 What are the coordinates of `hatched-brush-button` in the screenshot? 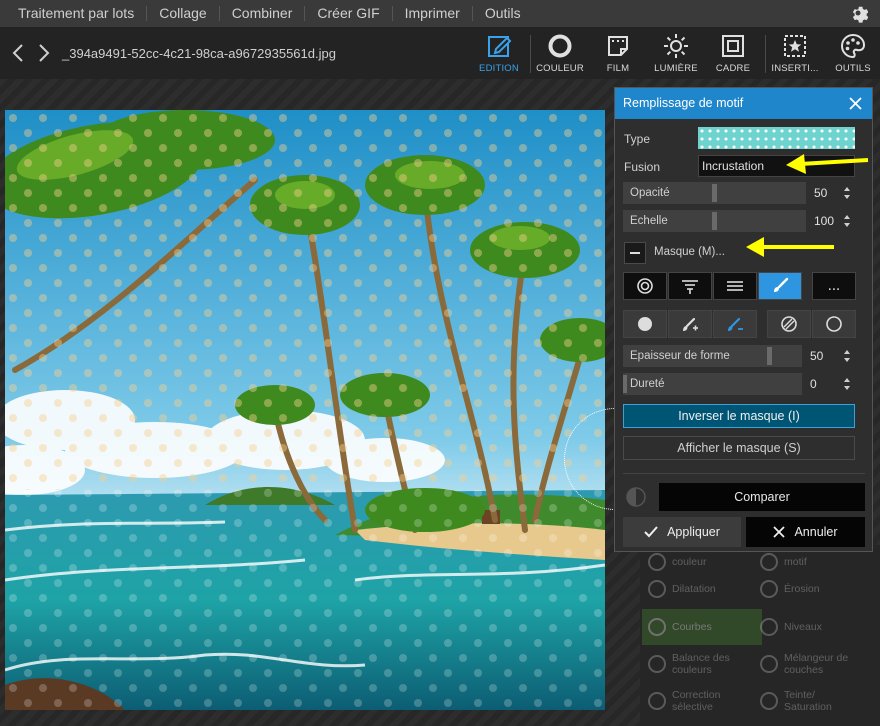 It's located at (789, 324).